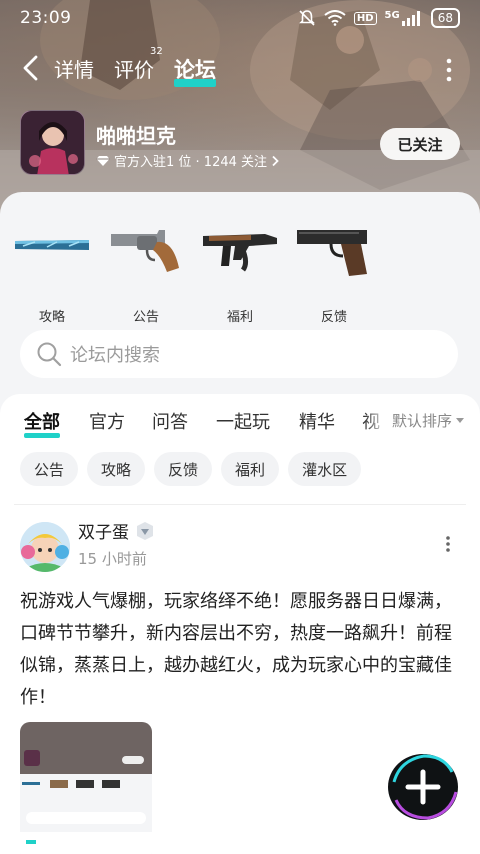  Describe the element at coordinates (240, 67) in the screenshot. I see `top-navigation: 详情 评价 32 论坛` at that location.